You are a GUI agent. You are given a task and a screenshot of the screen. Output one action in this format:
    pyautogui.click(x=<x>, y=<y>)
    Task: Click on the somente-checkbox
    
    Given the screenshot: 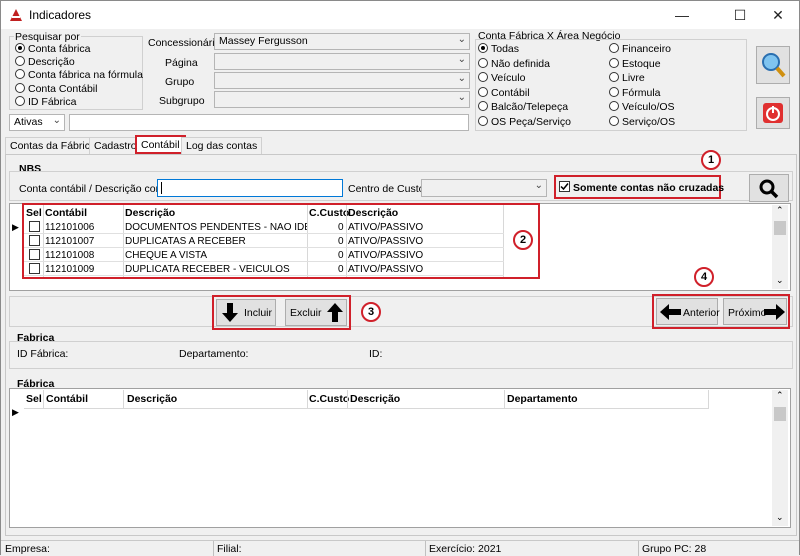 What is the action you would take?
    pyautogui.click(x=564, y=186)
    